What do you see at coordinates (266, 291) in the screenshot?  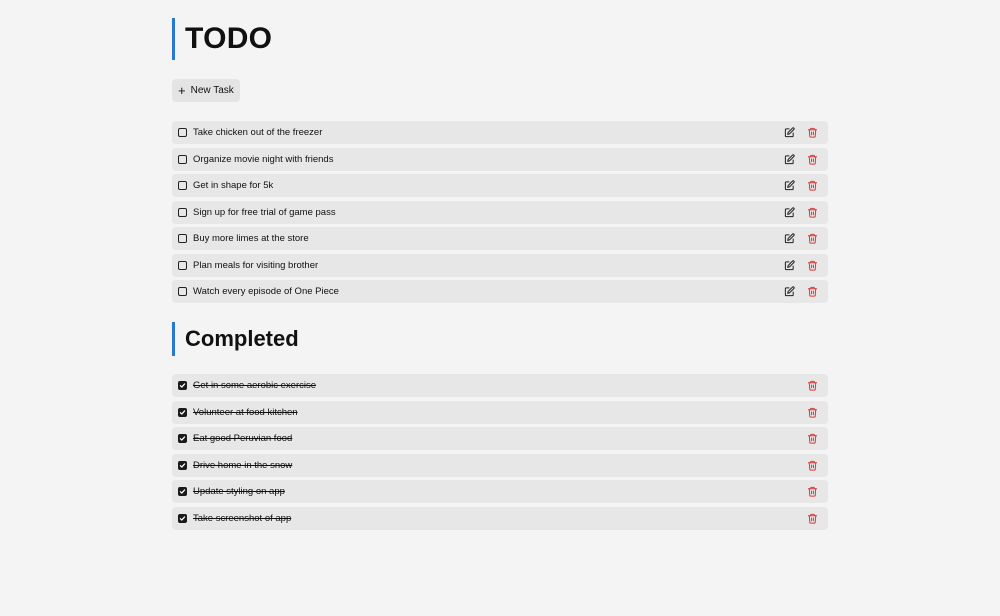 I see `task-text: Watch every episode of One Piece` at bounding box center [266, 291].